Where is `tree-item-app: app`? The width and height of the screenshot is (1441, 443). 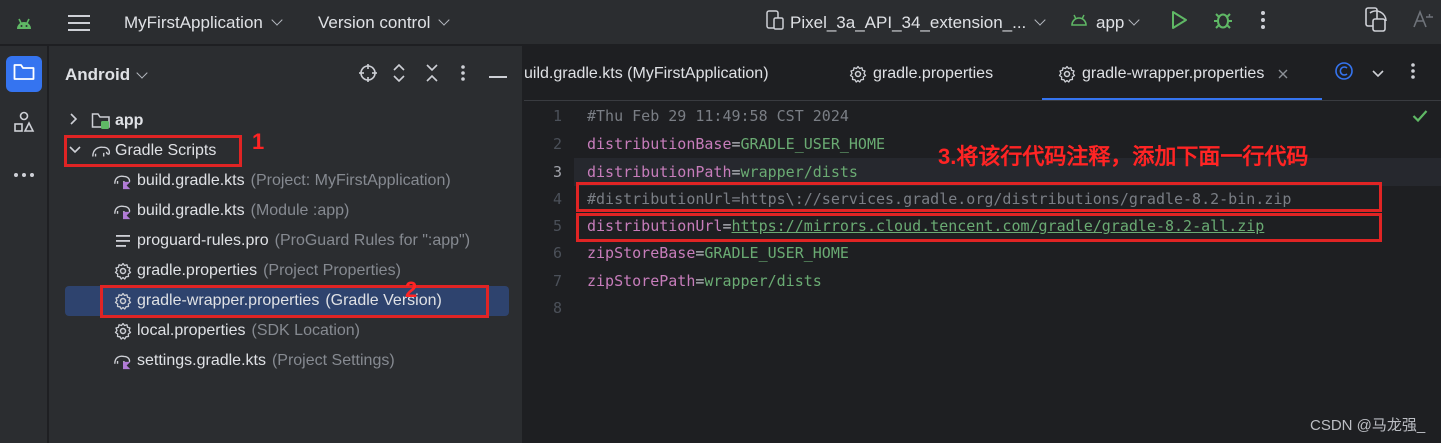
tree-item-app: app is located at coordinates (286, 121).